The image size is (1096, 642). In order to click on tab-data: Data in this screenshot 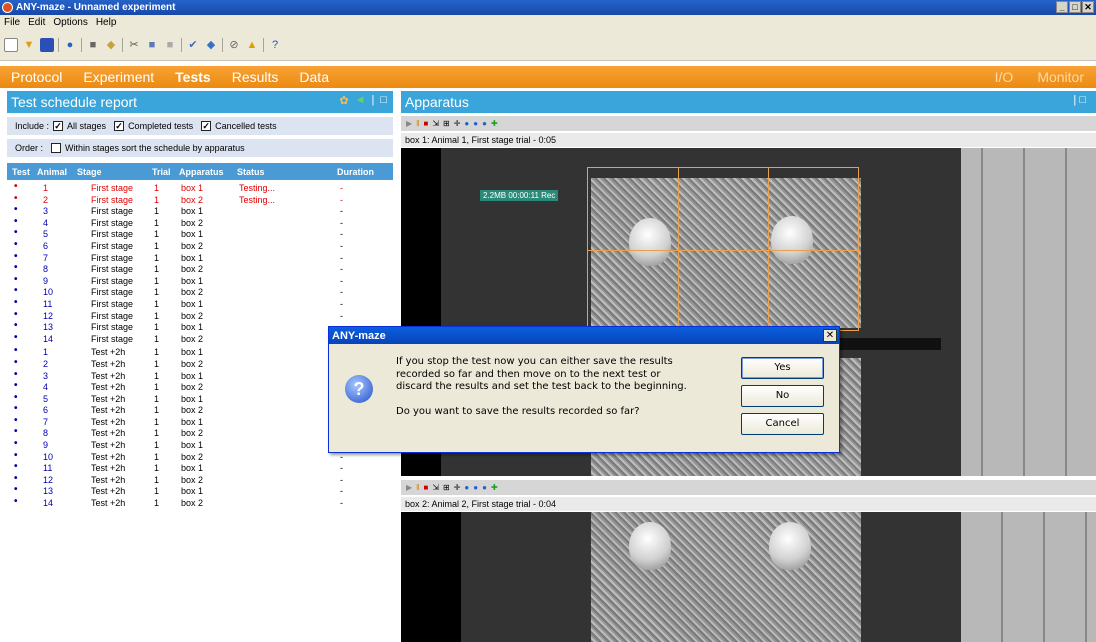, I will do `click(313, 77)`.